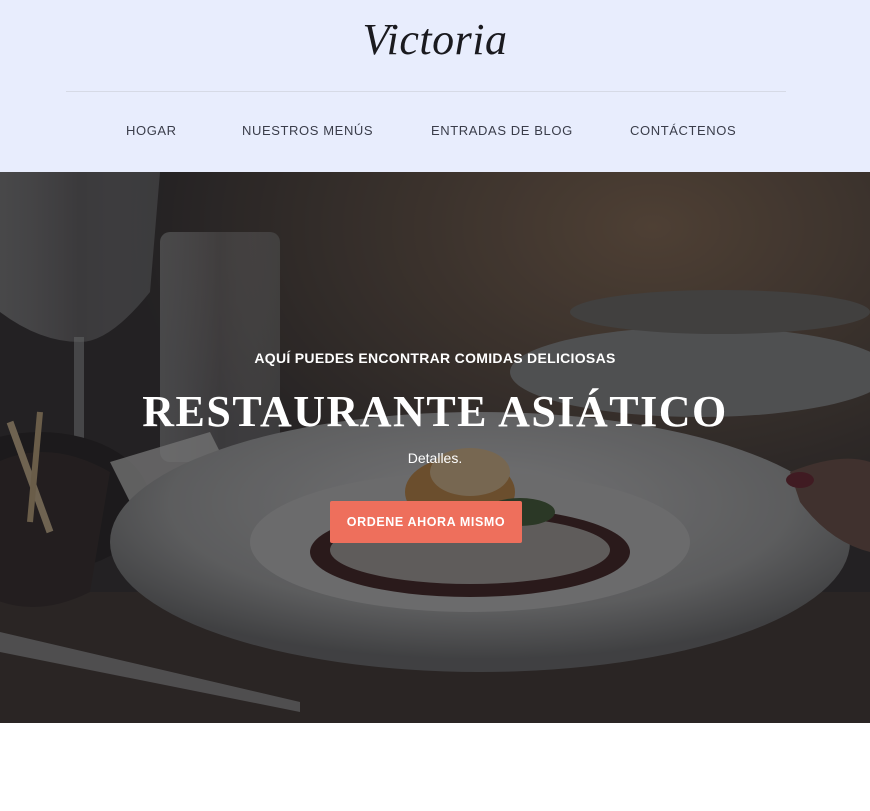 This screenshot has height=811, width=870. I want to click on order-now-button: ORDENE AHORA MISMO, so click(426, 522).